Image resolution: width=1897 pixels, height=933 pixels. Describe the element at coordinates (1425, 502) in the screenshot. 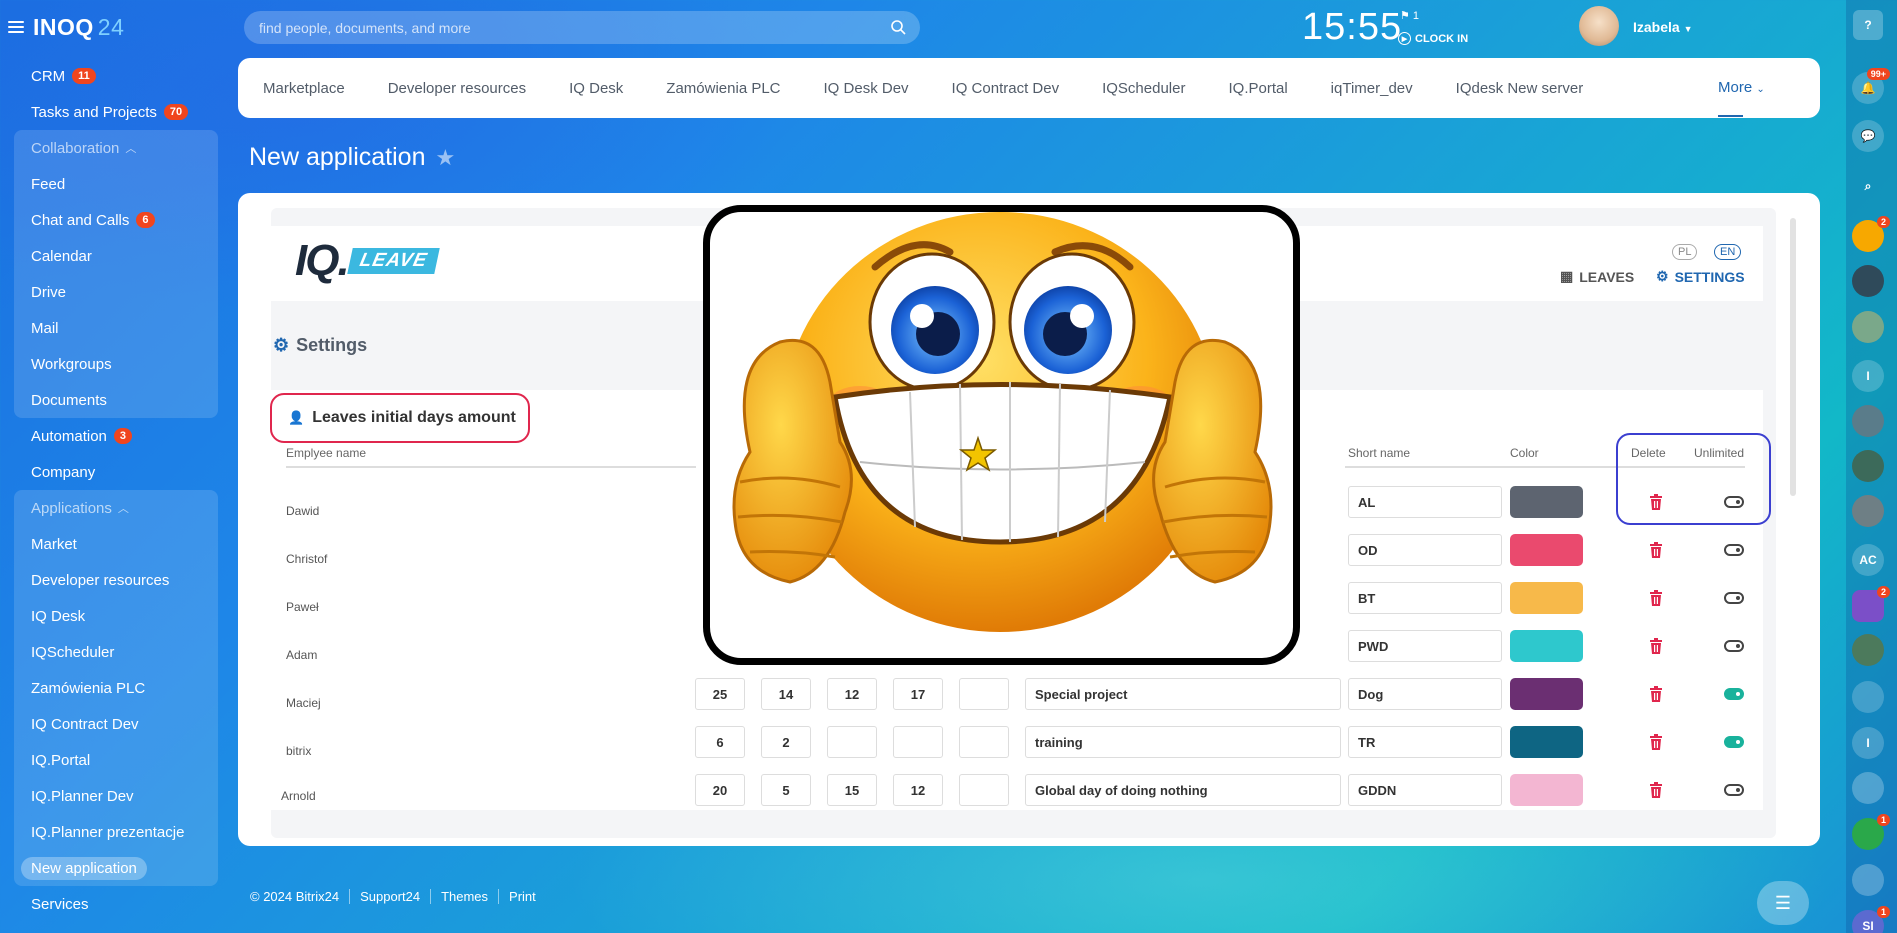

I see `short-name-input: AL` at that location.